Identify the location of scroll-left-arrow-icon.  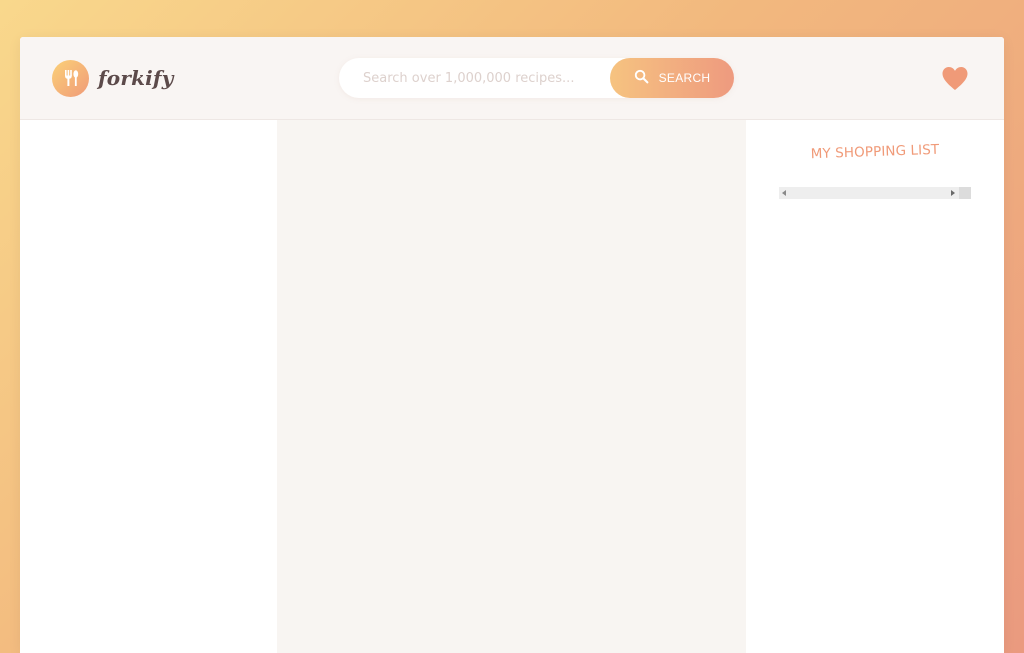
(784, 193).